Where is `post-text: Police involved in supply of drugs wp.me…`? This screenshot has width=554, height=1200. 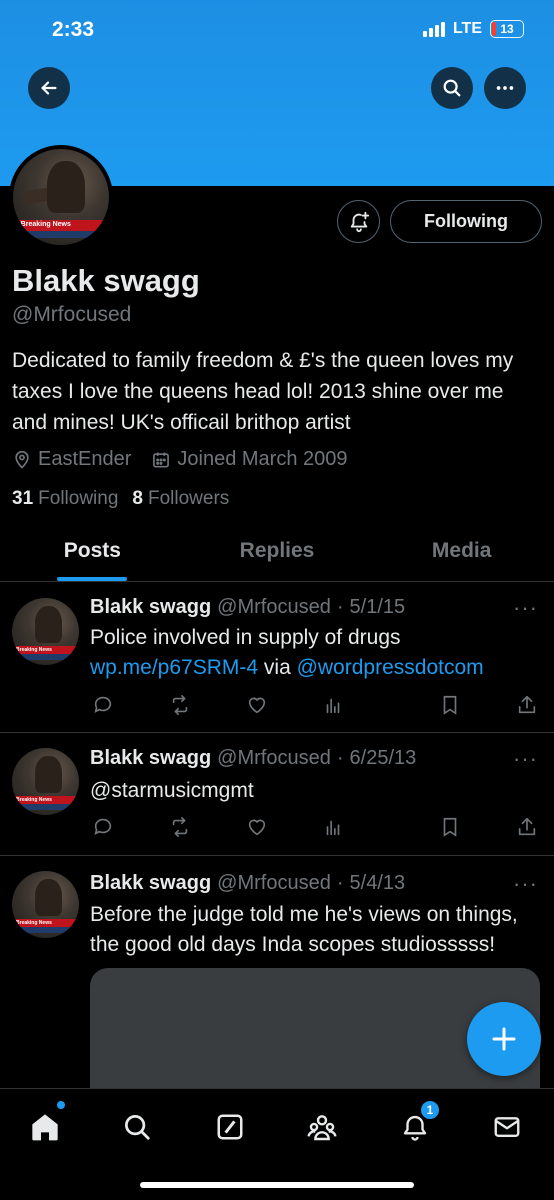
post-text: Police involved in supply of drugs wp.me… is located at coordinates (310, 653).